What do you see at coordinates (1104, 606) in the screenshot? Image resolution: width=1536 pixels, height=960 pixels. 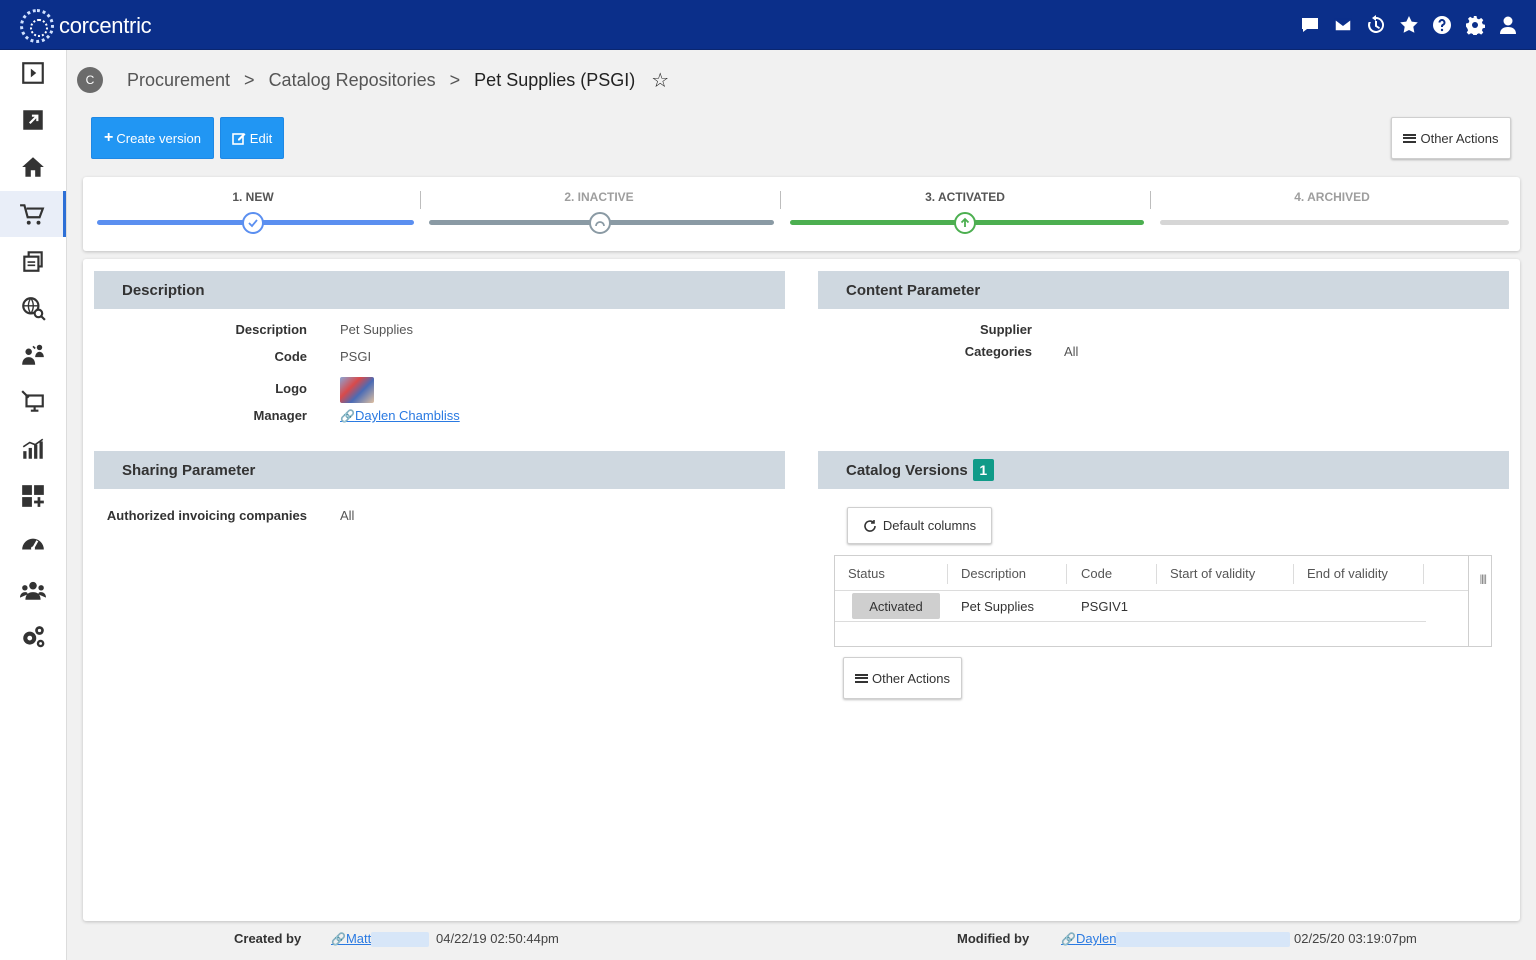 I see `row-code: PSGIV1` at bounding box center [1104, 606].